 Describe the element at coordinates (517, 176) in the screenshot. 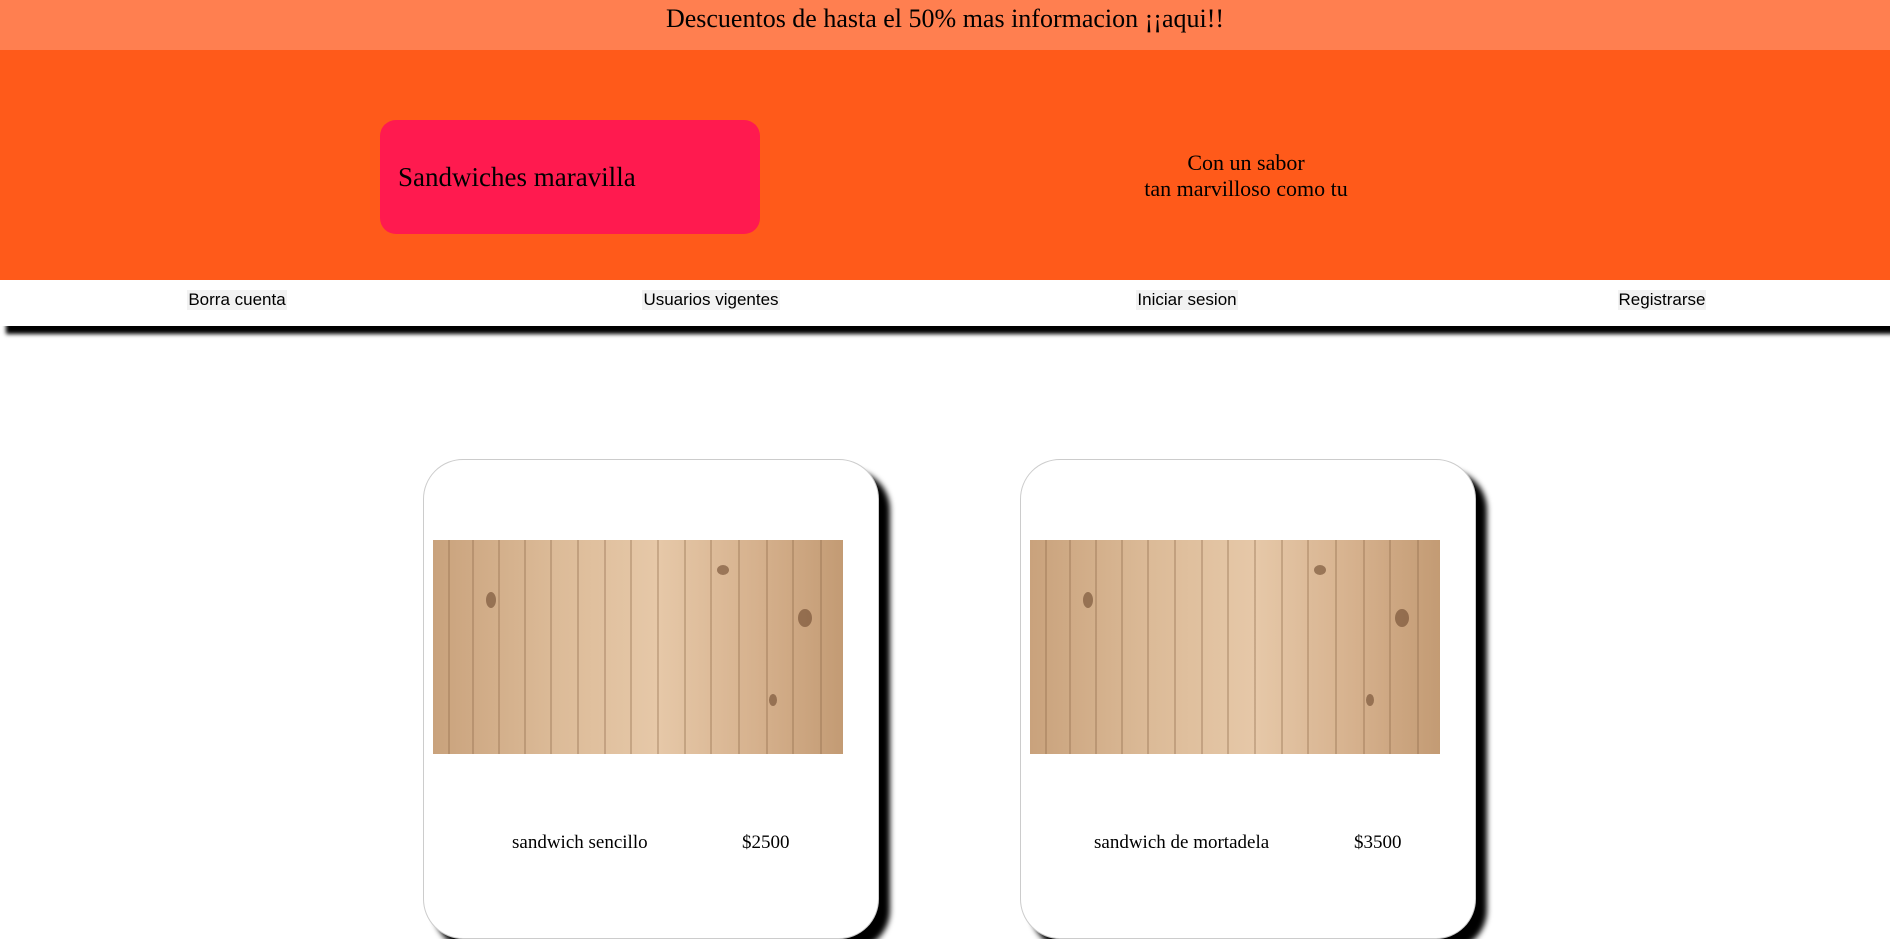

I see `brand-name: Sandwiches maravilla` at that location.